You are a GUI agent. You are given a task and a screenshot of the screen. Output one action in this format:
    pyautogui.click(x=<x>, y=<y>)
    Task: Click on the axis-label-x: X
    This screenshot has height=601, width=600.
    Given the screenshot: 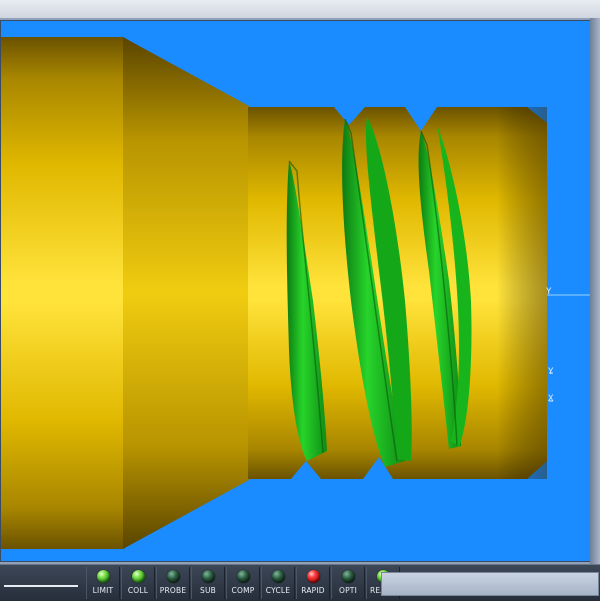 What is the action you would take?
    pyautogui.click(x=551, y=399)
    